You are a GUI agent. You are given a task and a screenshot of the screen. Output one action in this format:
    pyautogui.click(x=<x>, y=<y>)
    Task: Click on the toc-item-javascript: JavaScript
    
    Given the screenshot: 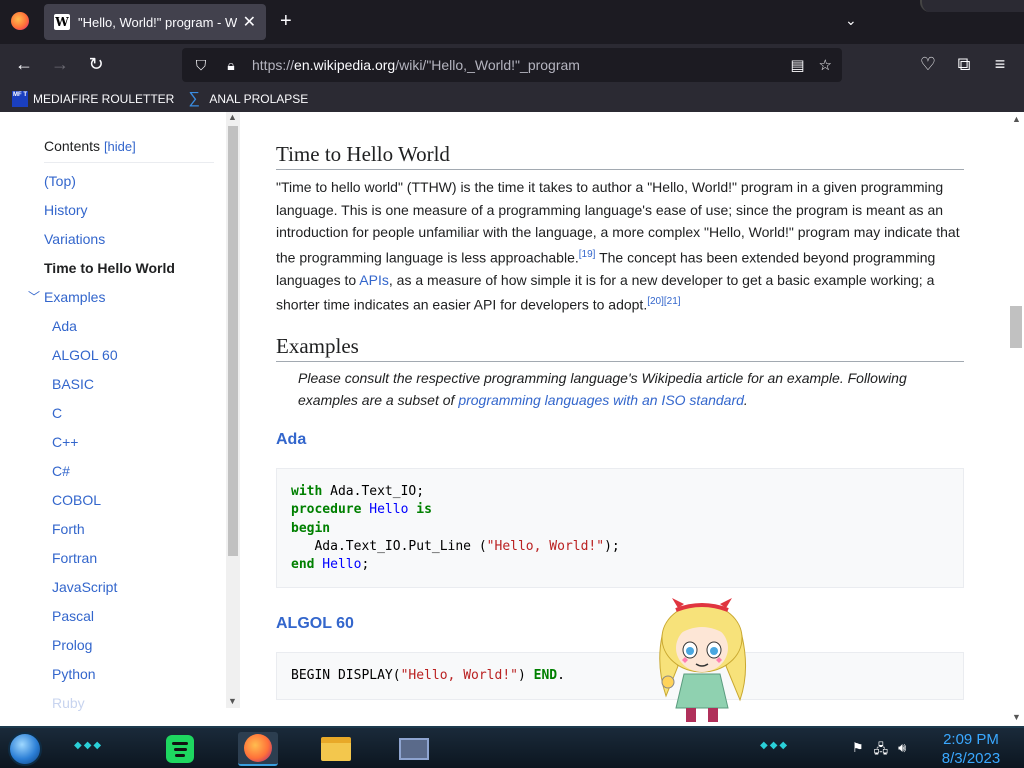 What is the action you would take?
    pyautogui.click(x=129, y=587)
    